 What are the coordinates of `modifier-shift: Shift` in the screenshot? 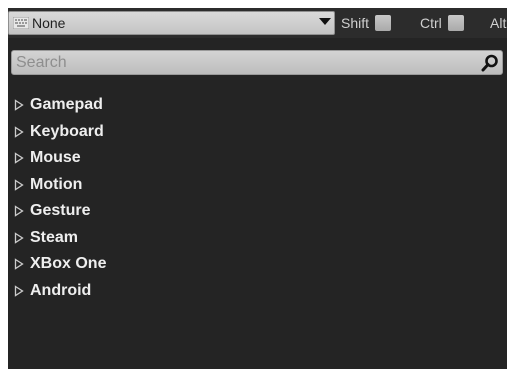 It's located at (366, 23).